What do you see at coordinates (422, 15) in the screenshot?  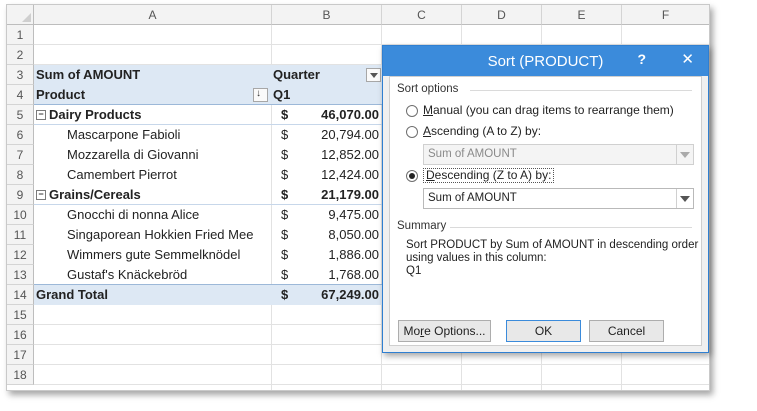 I see `column-header-c: C` at bounding box center [422, 15].